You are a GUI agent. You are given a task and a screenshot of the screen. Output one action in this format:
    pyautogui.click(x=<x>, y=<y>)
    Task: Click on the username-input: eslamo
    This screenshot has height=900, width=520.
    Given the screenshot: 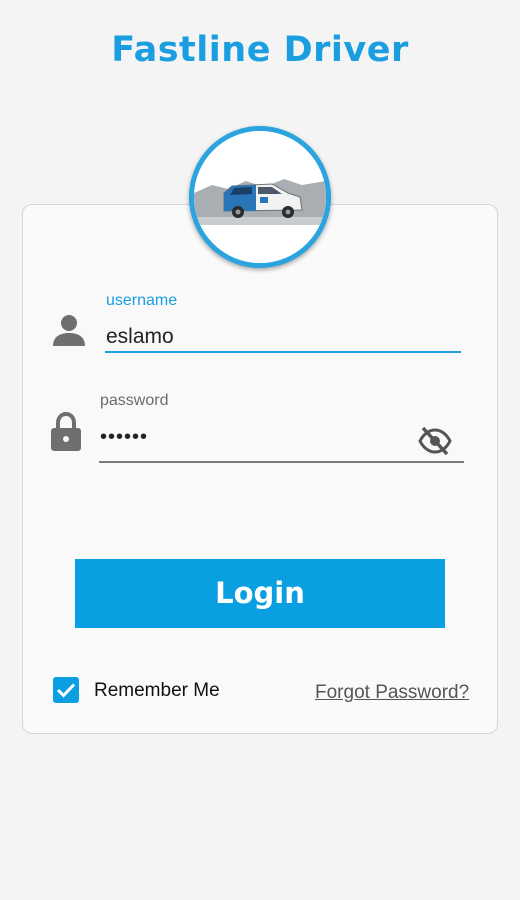 What is the action you would take?
    pyautogui.click(x=140, y=337)
    